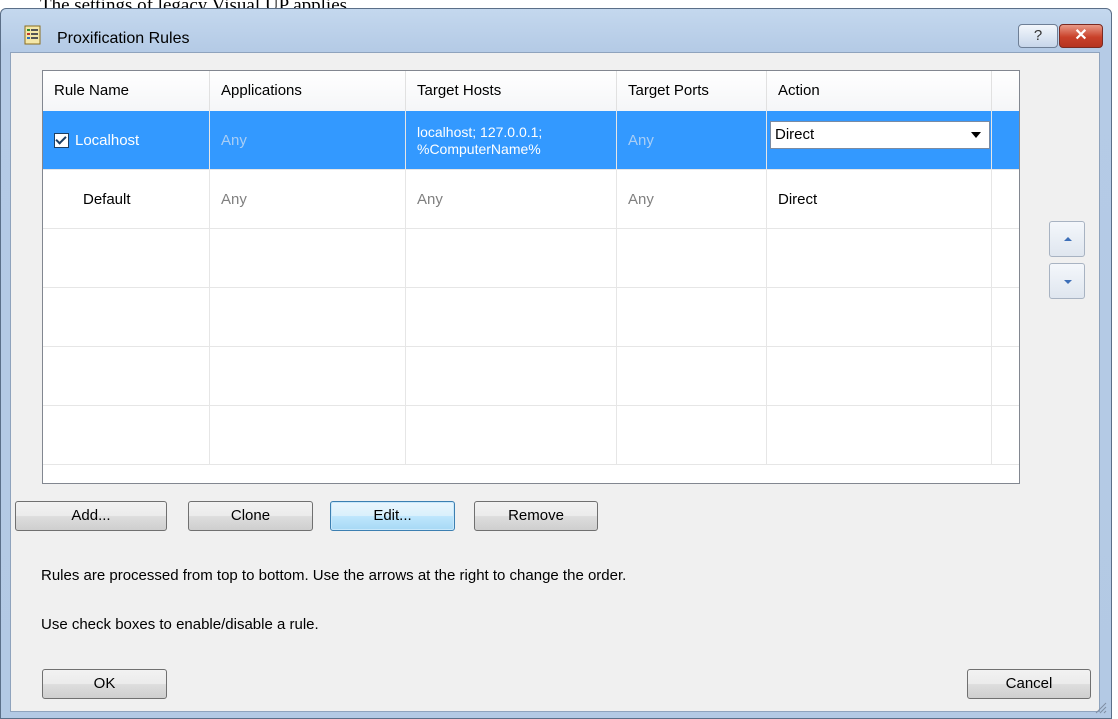  I want to click on rule-name: Localhost, so click(107, 140).